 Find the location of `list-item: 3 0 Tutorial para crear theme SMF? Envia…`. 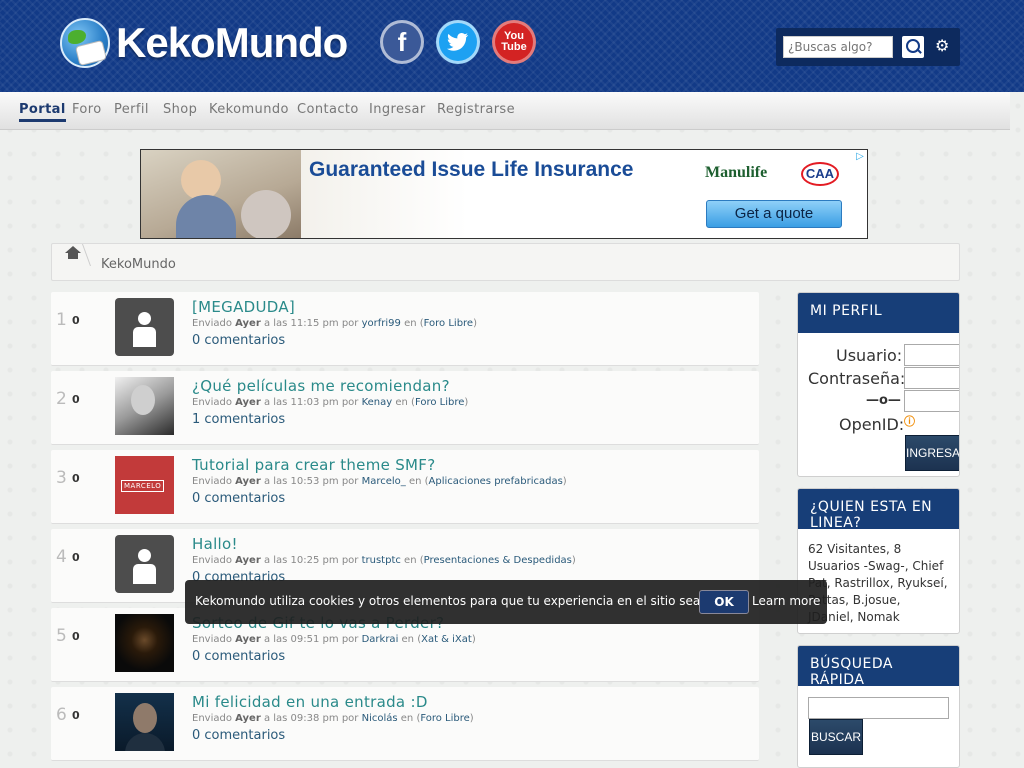

list-item: 3 0 Tutorial para crear theme SMF? Envia… is located at coordinates (405, 487).